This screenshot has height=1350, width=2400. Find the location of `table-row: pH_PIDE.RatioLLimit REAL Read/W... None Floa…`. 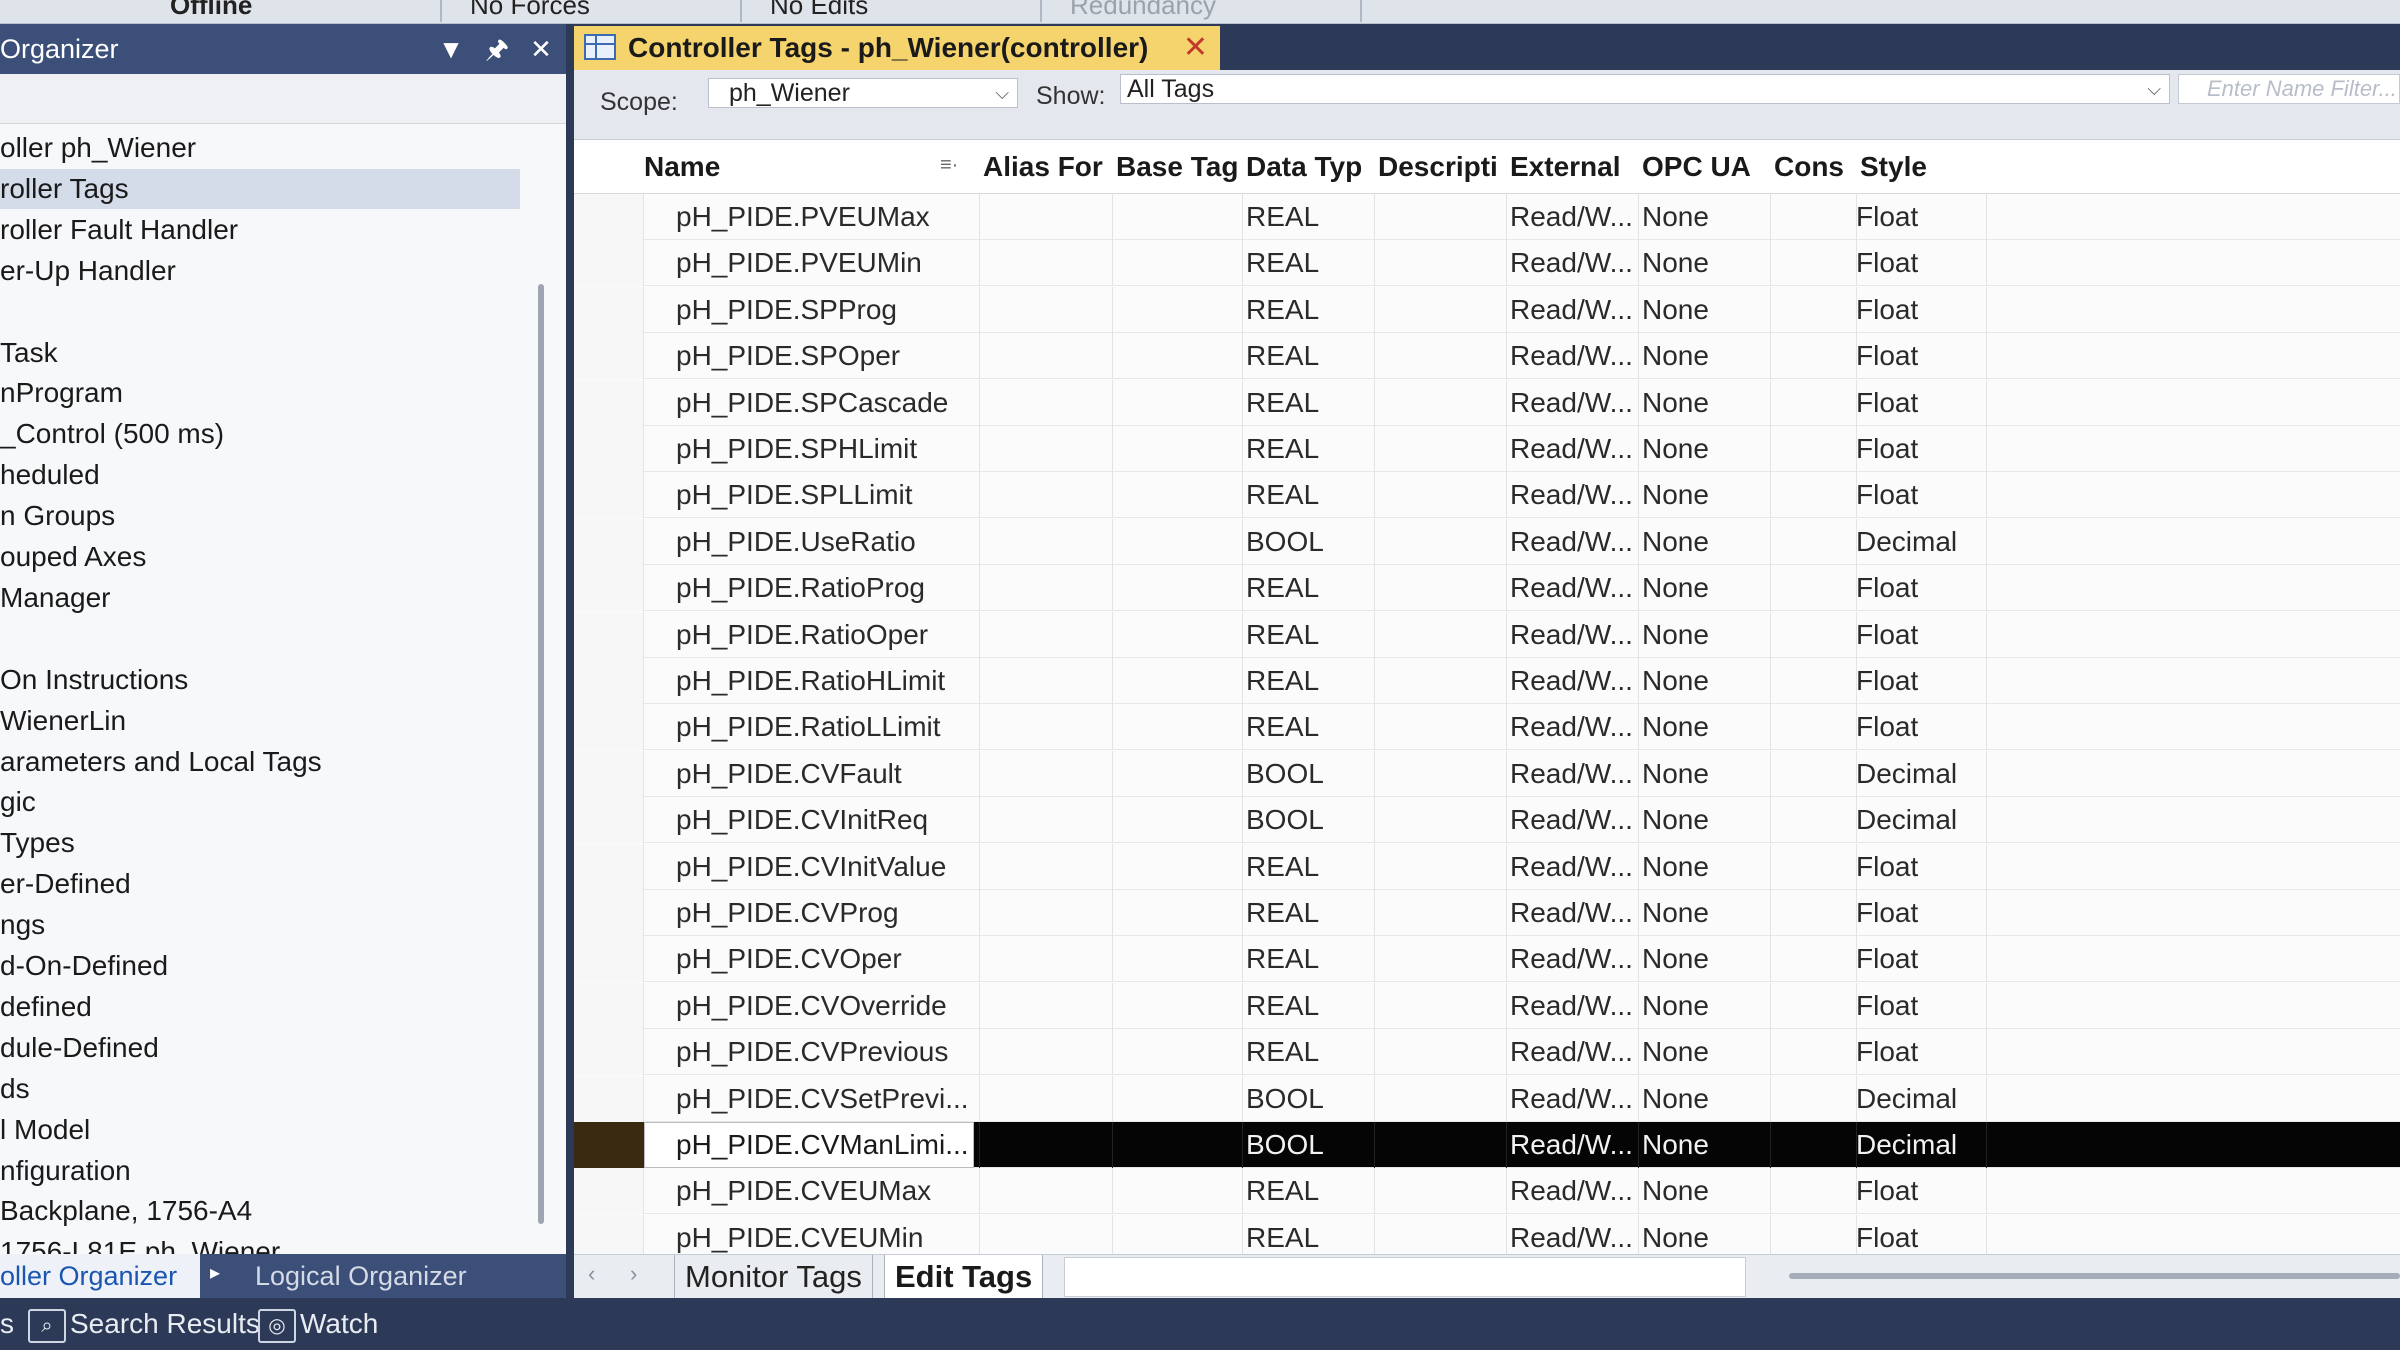

table-row: pH_PIDE.RatioLLimit REAL Read/W... None Floa… is located at coordinates (1487, 727).